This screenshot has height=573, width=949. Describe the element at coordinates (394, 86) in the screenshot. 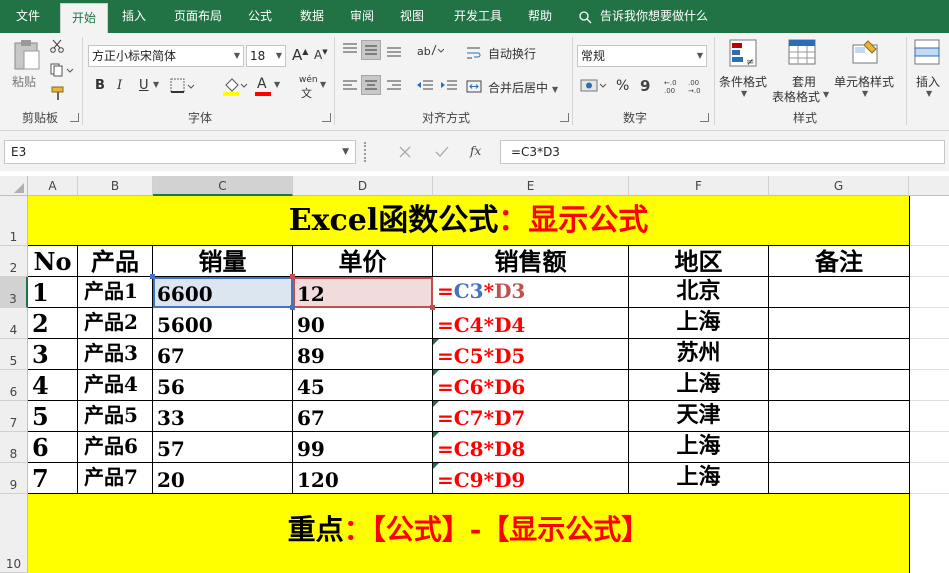

I see `align-right-icon` at that location.